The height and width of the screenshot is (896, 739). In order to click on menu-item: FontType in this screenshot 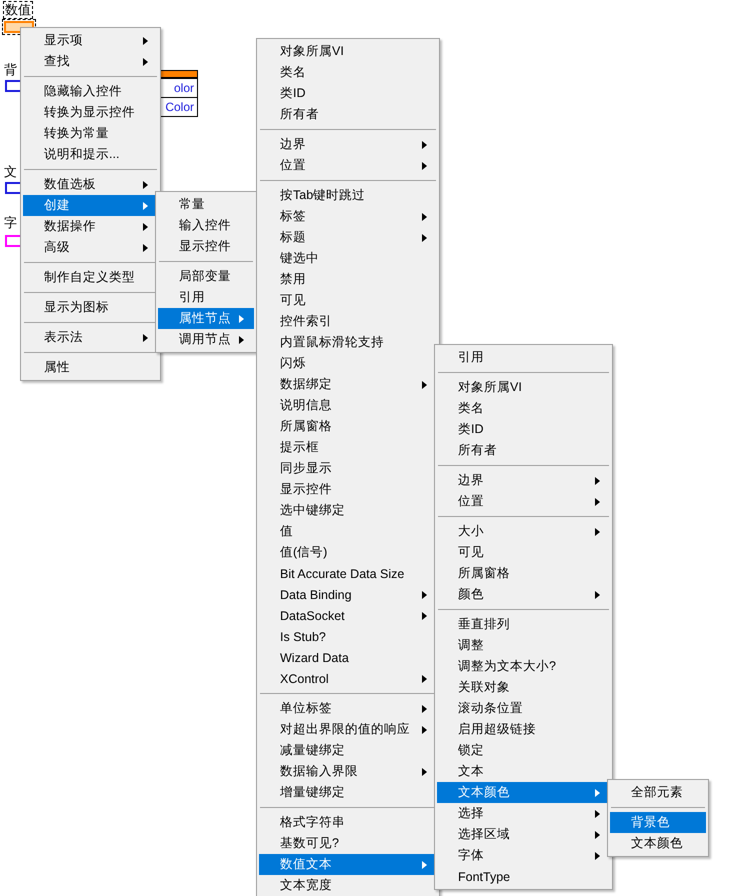, I will do `click(523, 876)`.